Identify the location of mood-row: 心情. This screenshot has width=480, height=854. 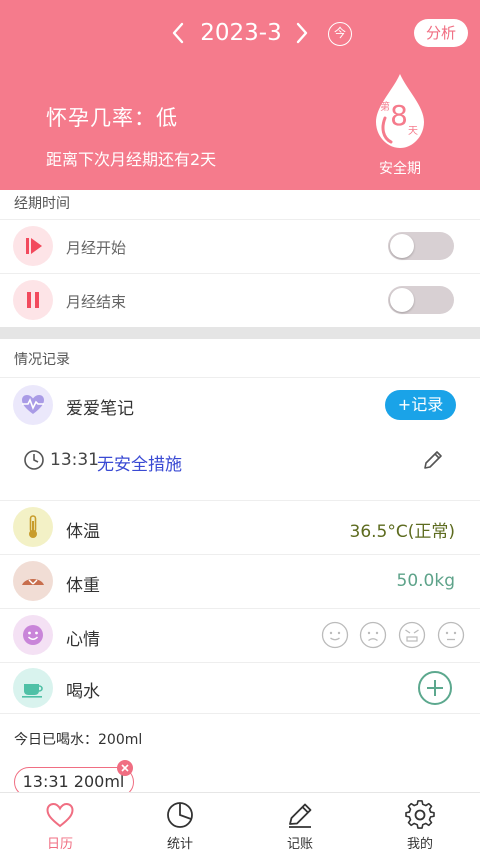
(240, 635).